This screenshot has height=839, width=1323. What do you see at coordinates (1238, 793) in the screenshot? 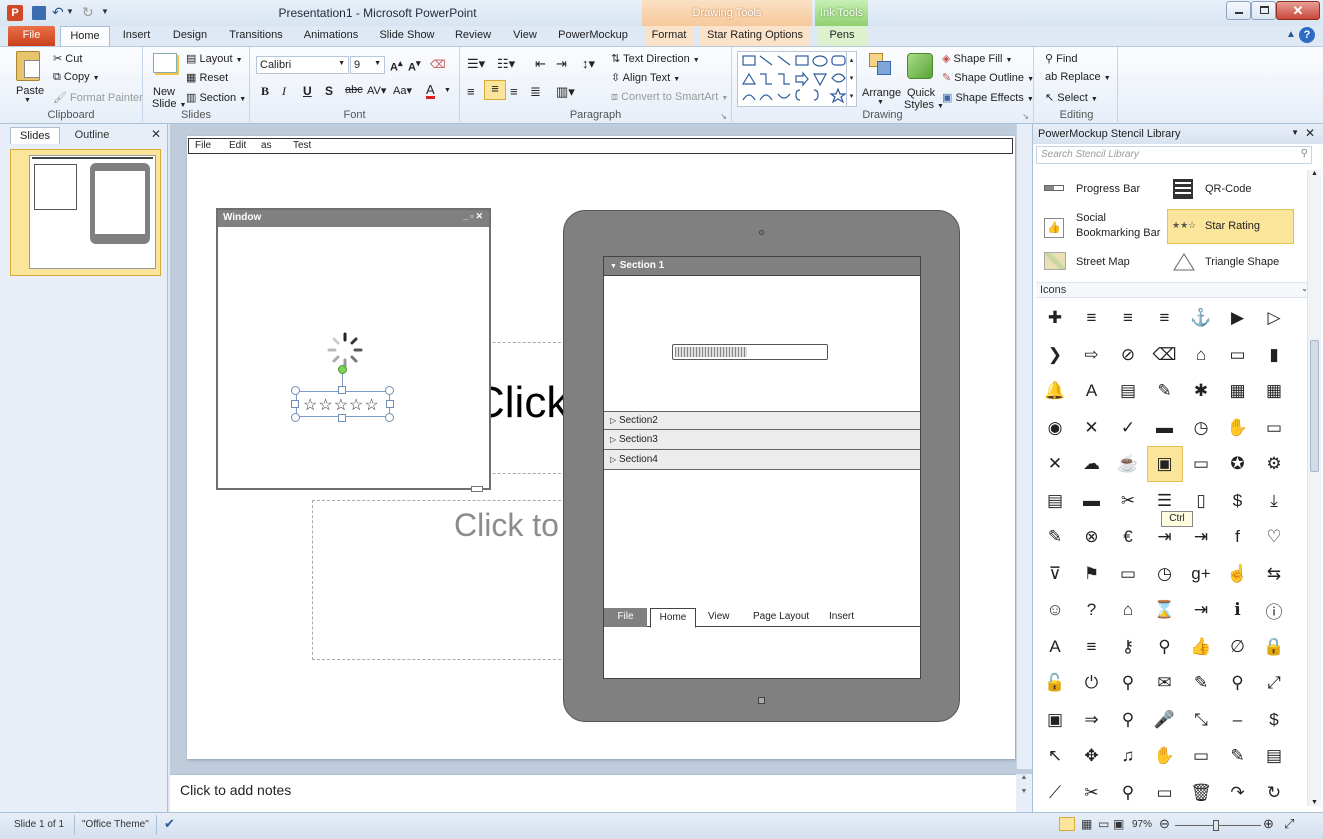
I see `redo-icon: ↷` at bounding box center [1238, 793].